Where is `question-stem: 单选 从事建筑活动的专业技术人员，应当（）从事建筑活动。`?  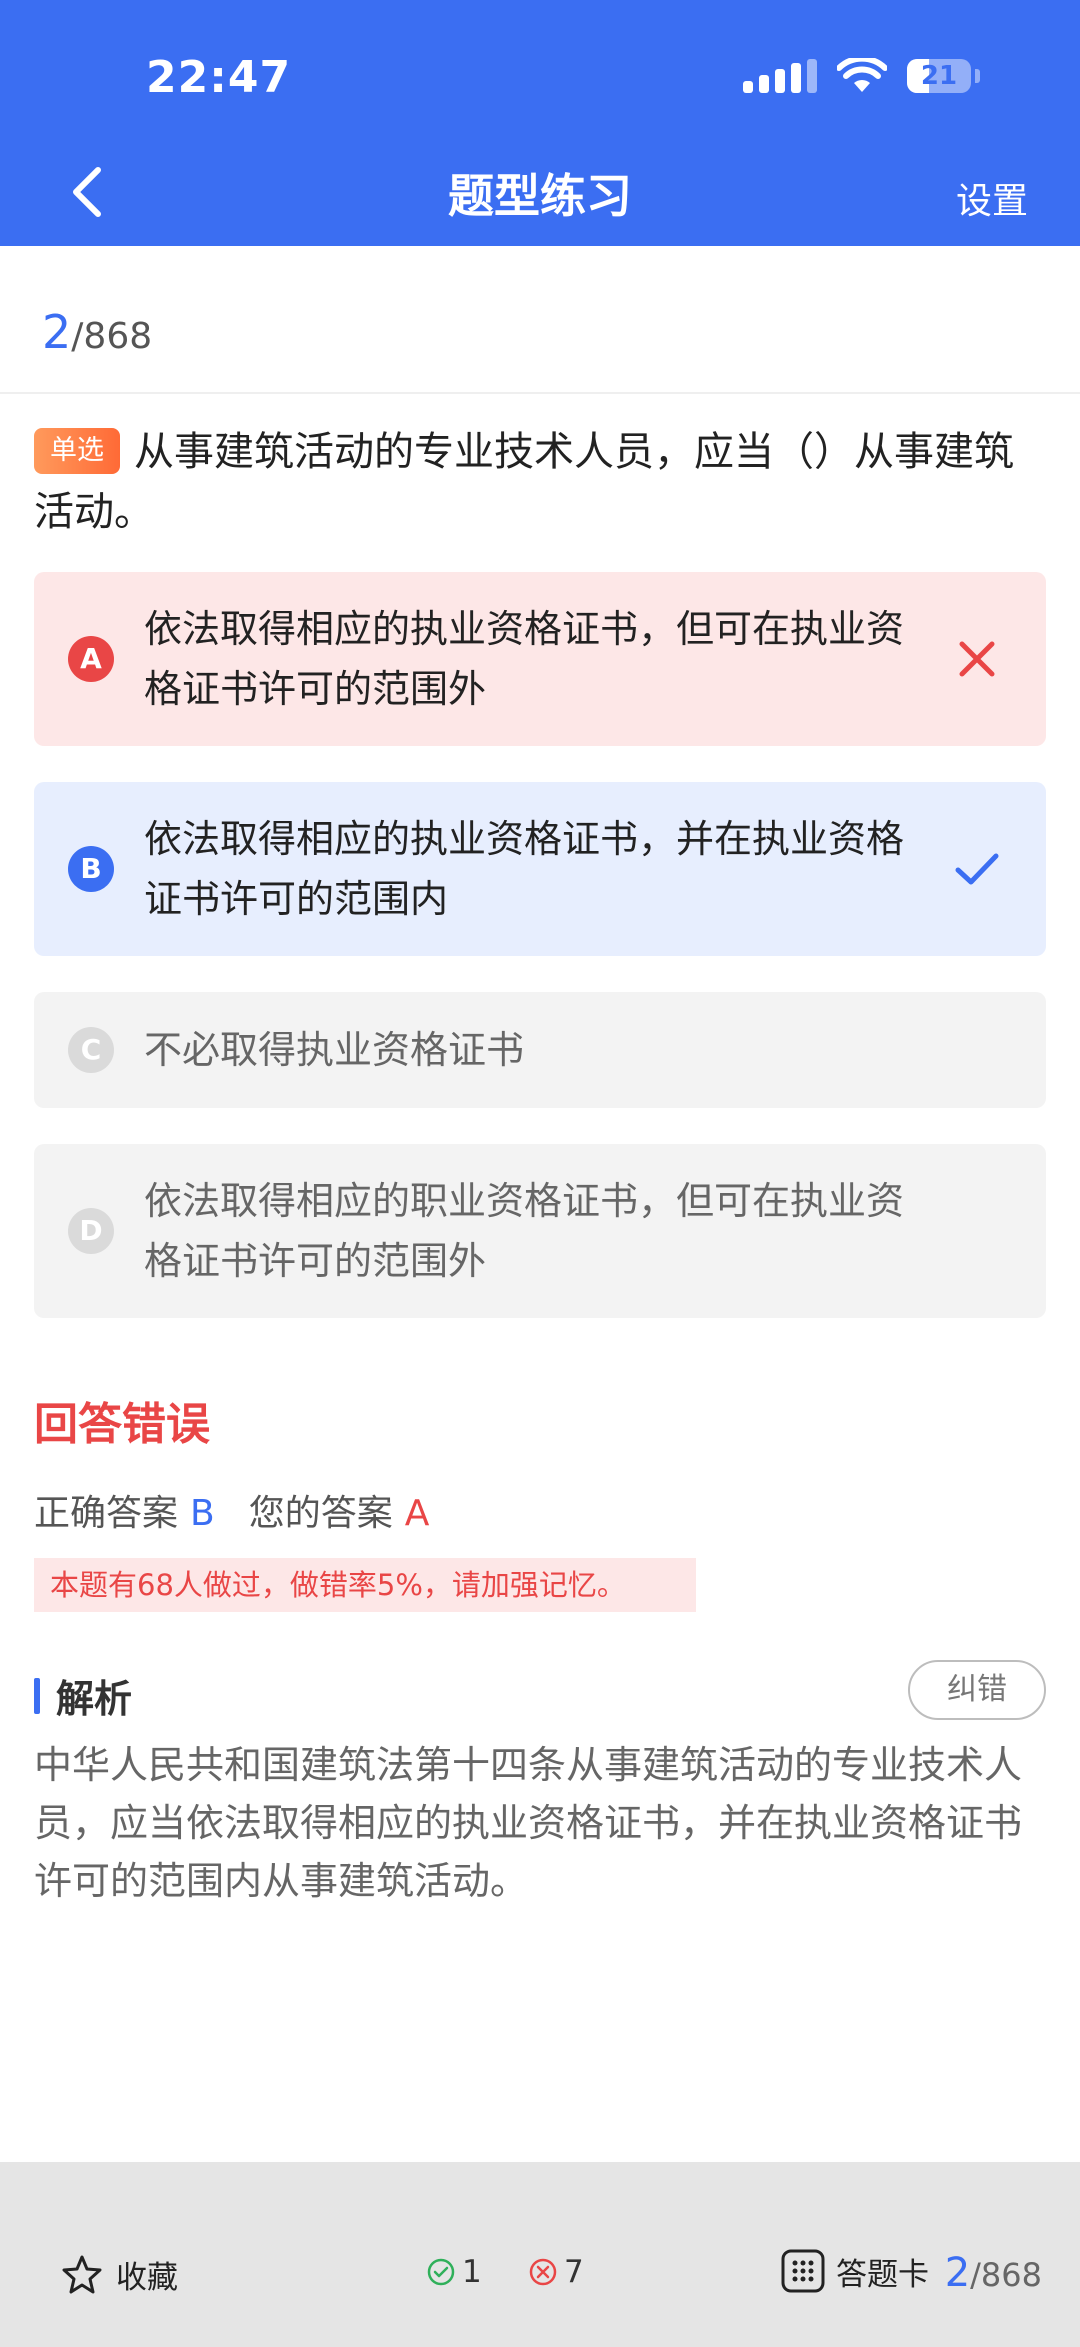 question-stem: 单选 从事建筑活动的专业技术人员，应当（）从事建筑活动。 is located at coordinates (539, 482).